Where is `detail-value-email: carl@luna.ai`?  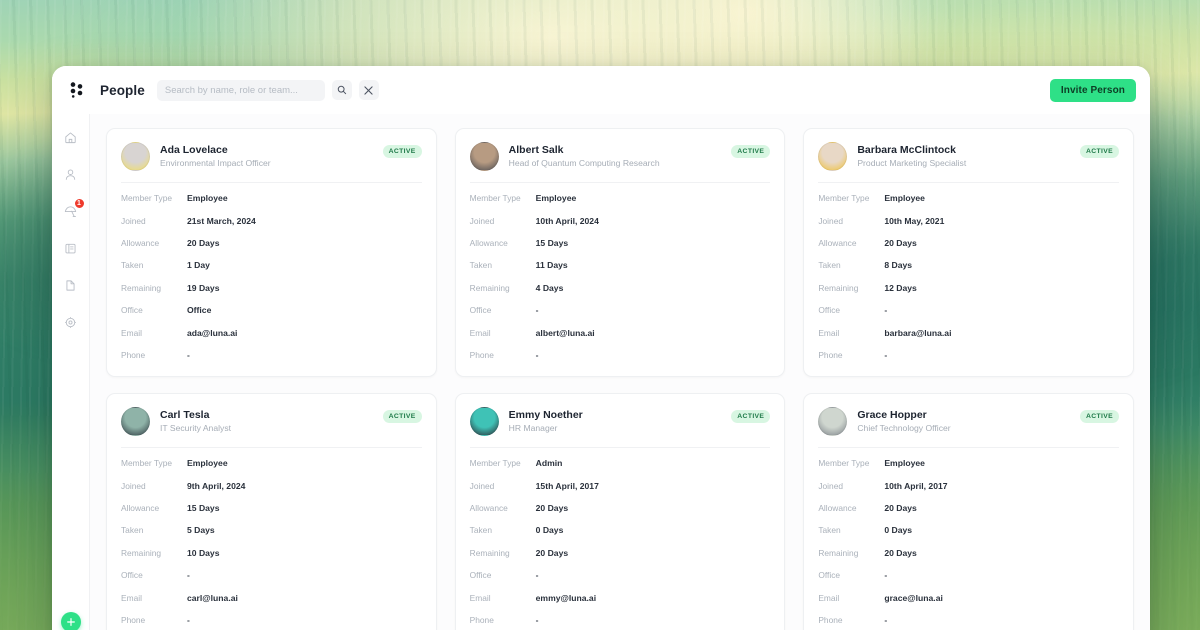
detail-value-email: carl@luna.ai is located at coordinates (212, 597).